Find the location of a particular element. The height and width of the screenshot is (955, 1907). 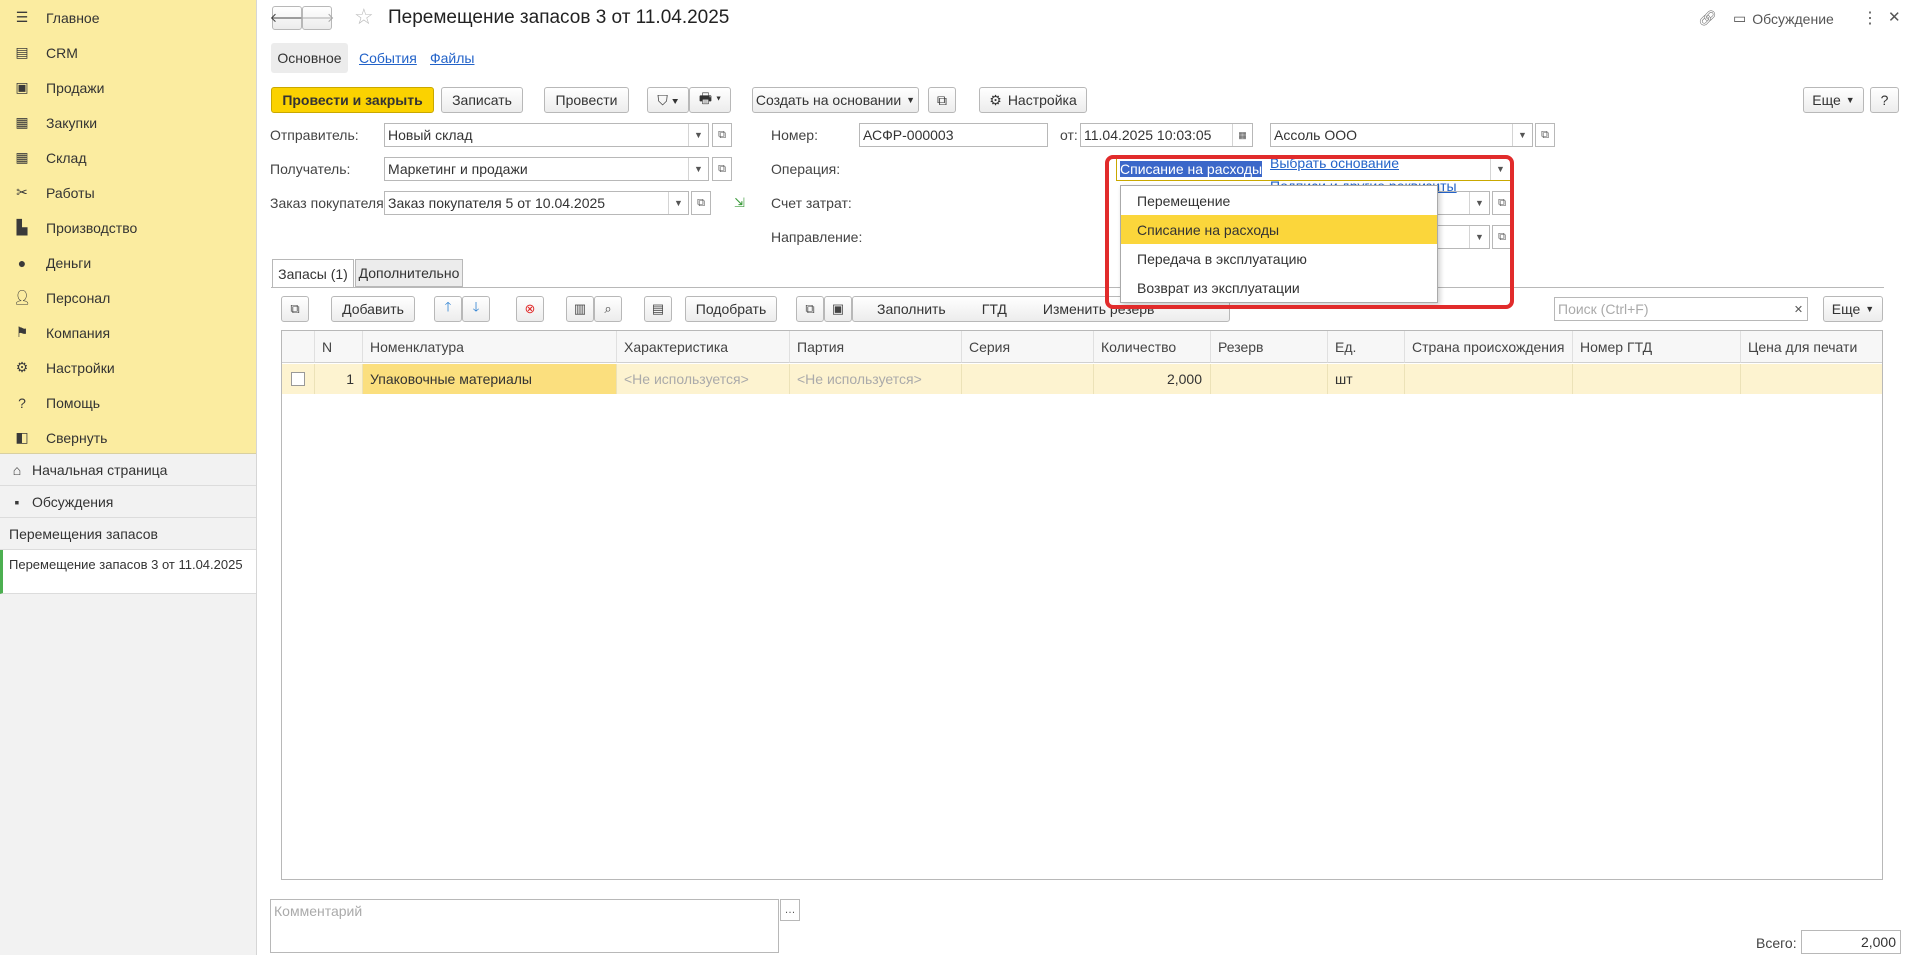

organization-field: Ассоль ООО ▼ is located at coordinates (1401, 135).